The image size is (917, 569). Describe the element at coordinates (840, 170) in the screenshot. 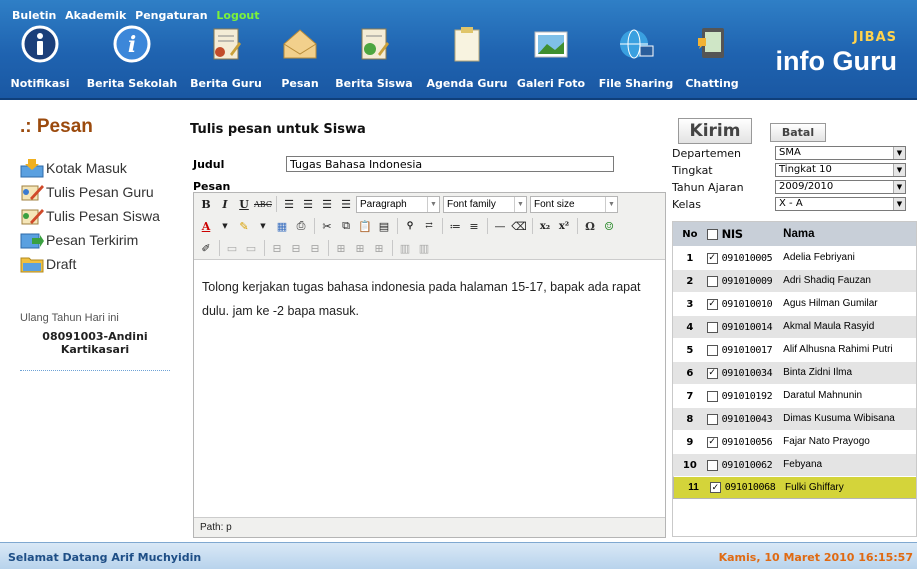

I see `tingkat-select: Tingkat 10 ▼` at that location.